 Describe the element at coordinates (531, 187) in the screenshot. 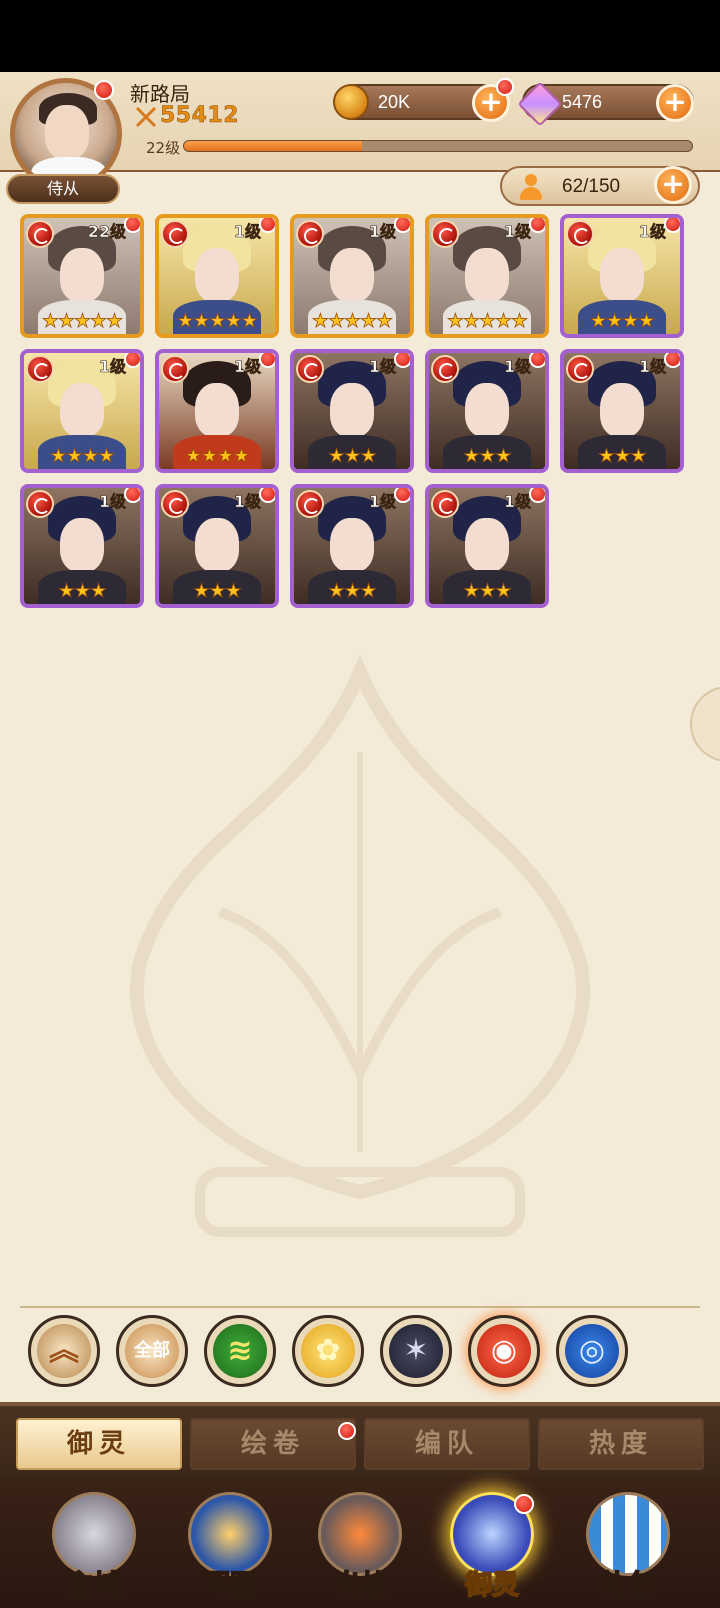

I see `person-icon` at that location.